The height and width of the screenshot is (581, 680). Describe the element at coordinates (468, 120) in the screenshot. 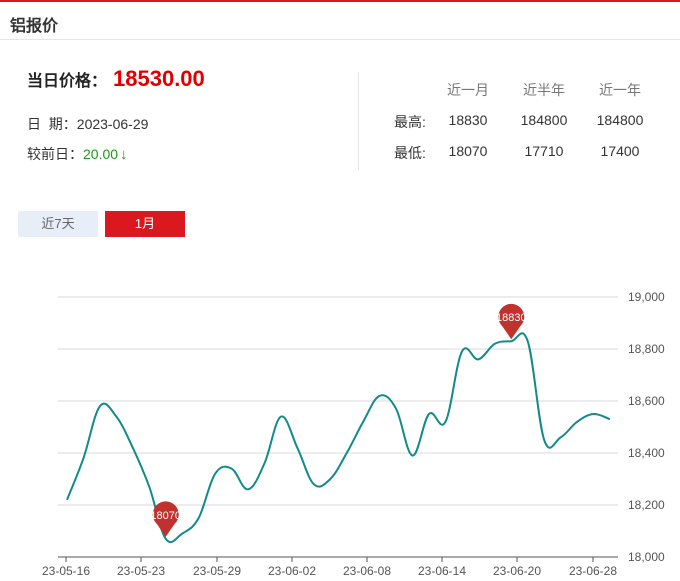

I see `stats-high-month: 18830` at that location.